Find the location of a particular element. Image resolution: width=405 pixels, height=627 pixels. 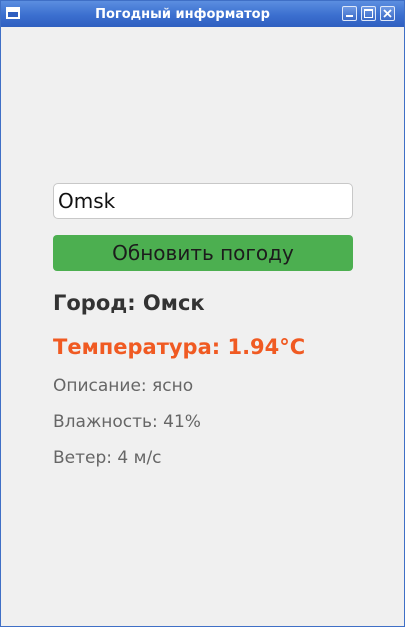

maximize-icon is located at coordinates (368, 13).